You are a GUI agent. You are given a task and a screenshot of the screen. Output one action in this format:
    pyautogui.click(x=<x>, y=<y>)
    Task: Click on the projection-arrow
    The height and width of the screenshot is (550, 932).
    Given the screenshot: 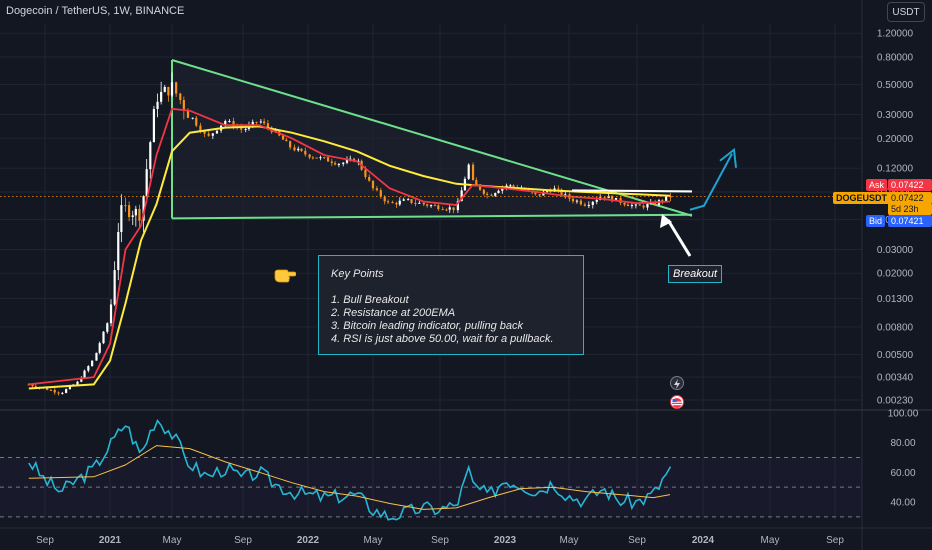 What is the action you would take?
    pyautogui.click(x=711, y=182)
    